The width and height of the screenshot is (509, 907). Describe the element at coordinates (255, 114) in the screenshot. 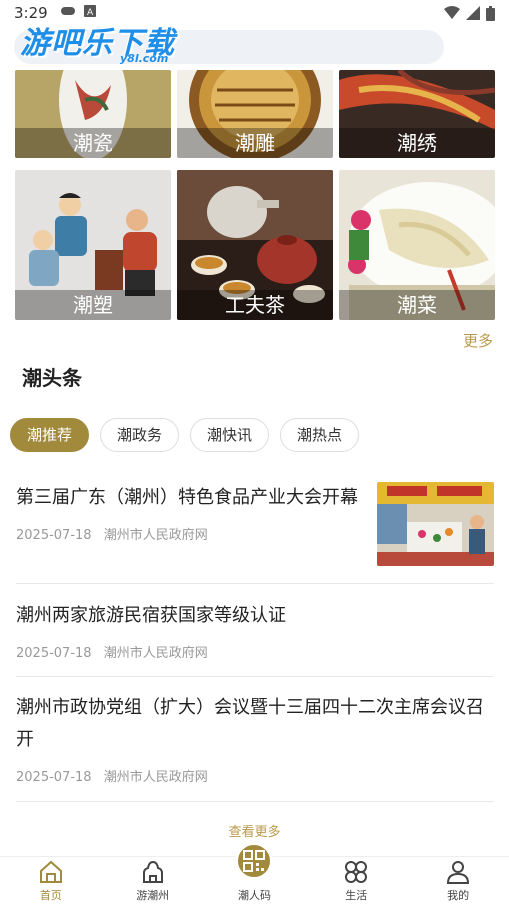

I see `category-tile-carving: 潮雕` at that location.